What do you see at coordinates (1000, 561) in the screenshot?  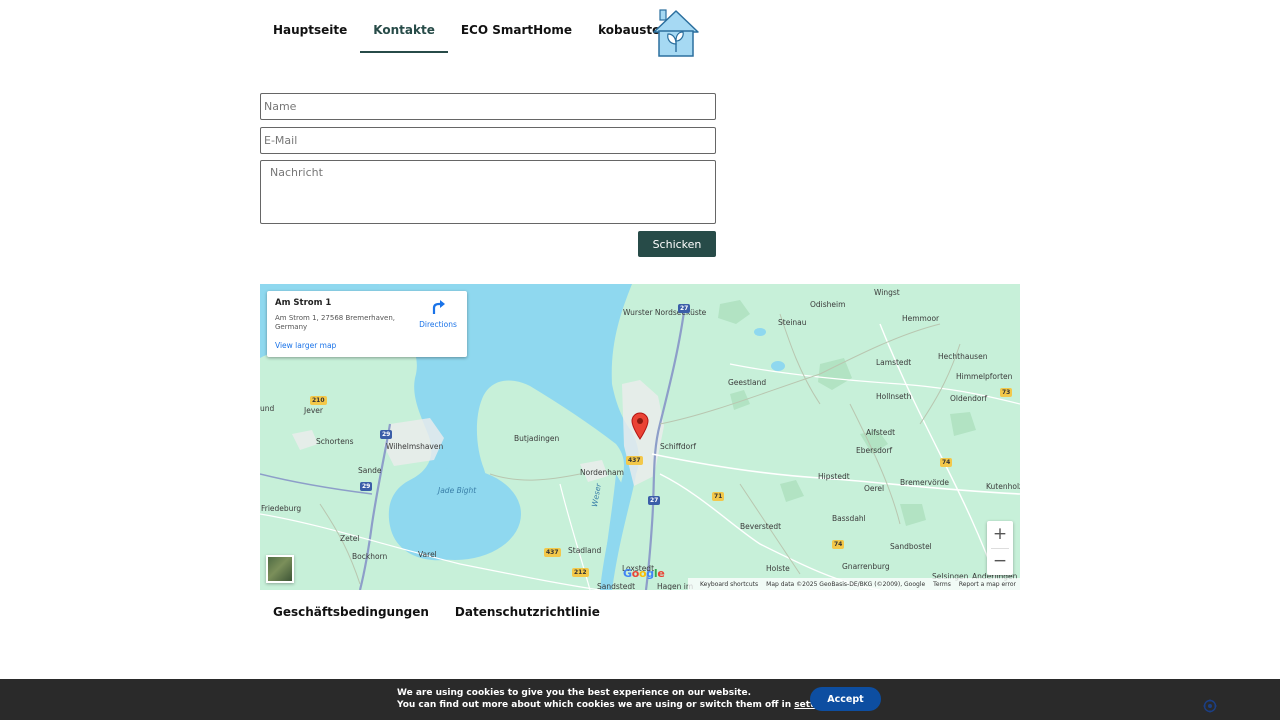 I see `zoom-out-button: −` at bounding box center [1000, 561].